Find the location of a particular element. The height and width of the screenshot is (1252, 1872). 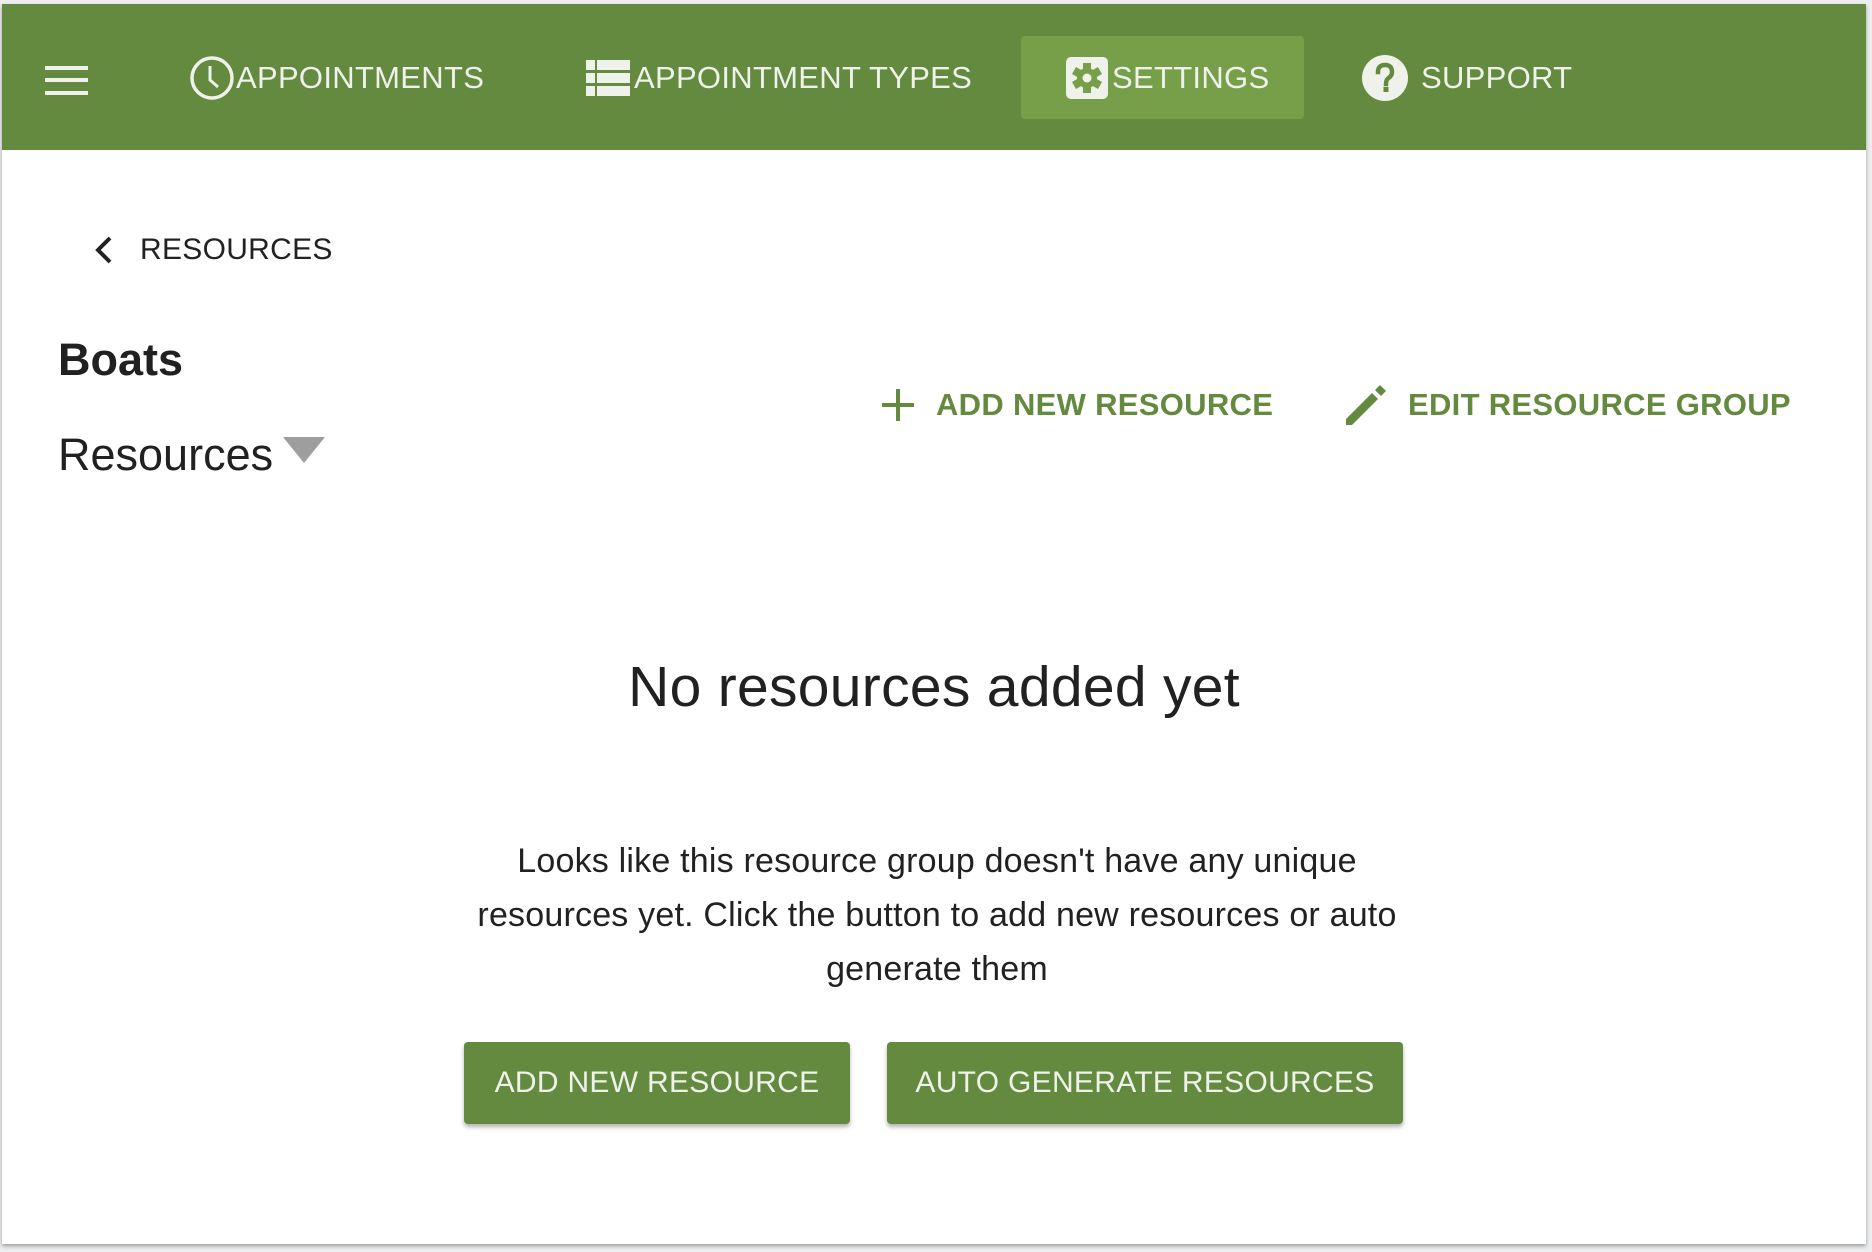

auto-generate-resources-button: AUTO GENERATE RESOURCES is located at coordinates (1145, 1083).